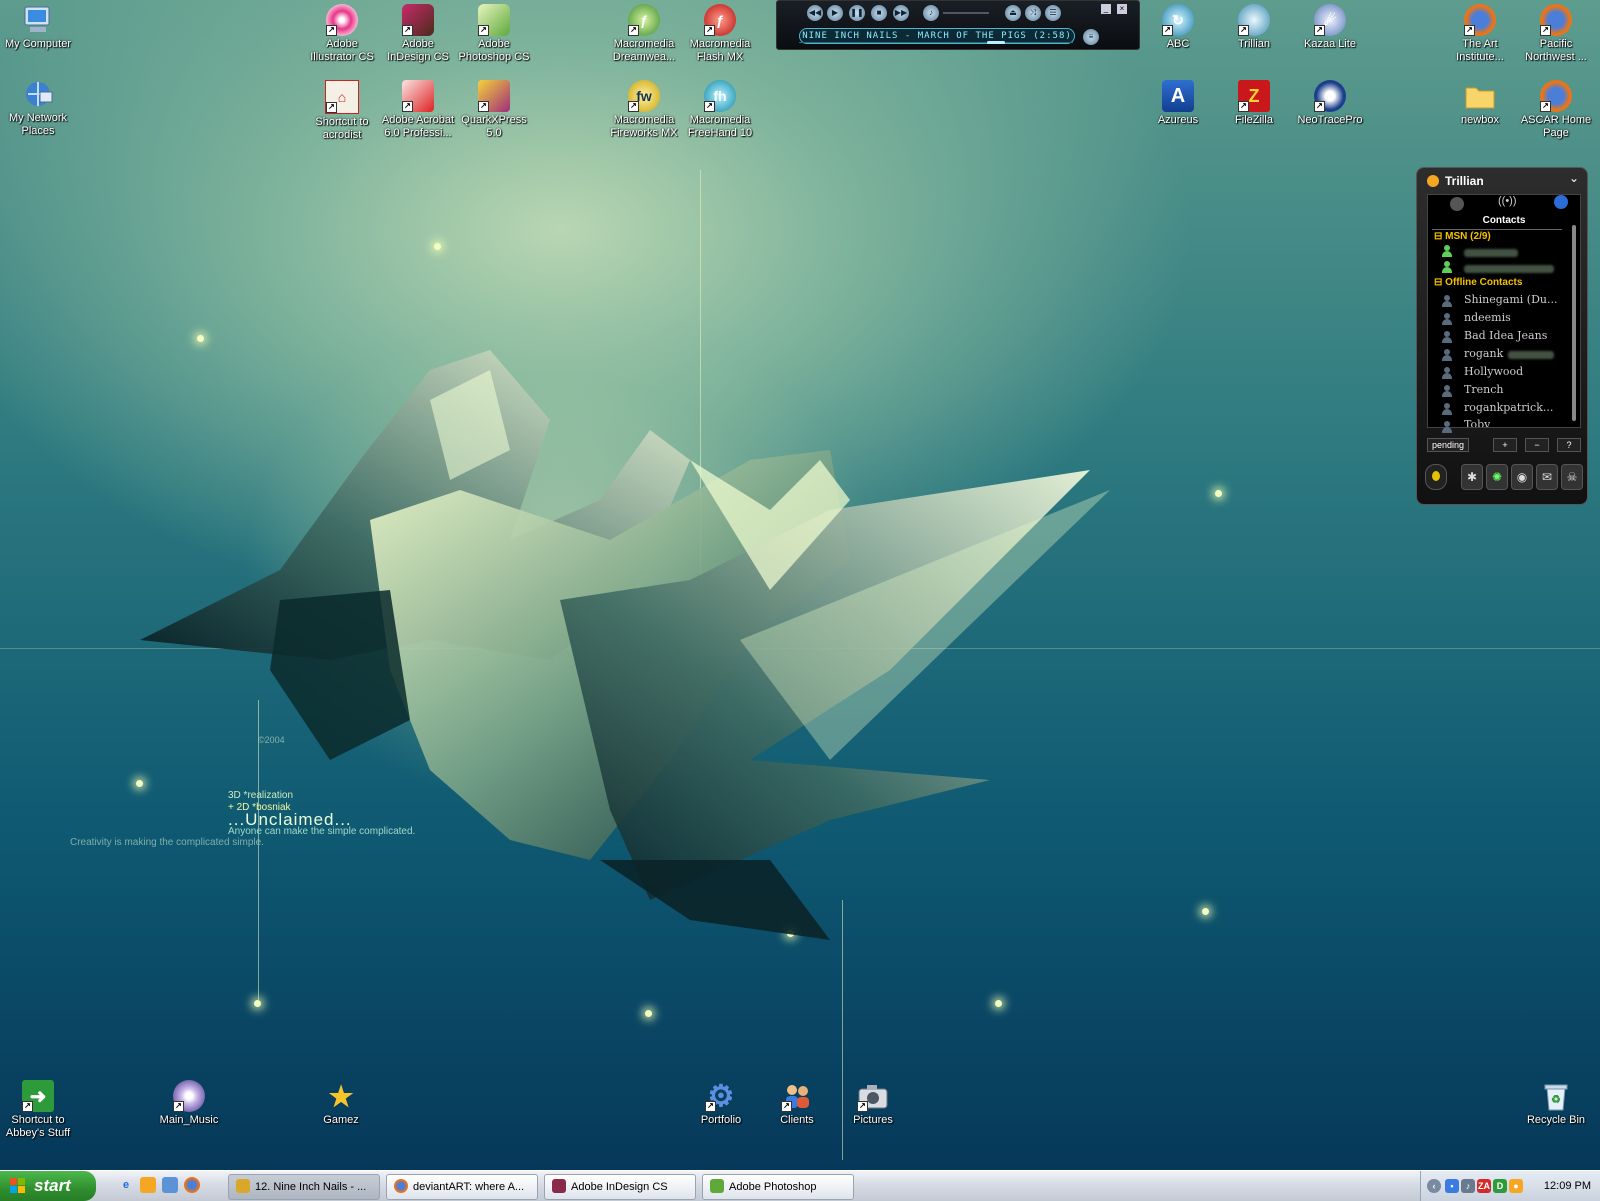 This screenshot has width=1600, height=1201. Describe the element at coordinates (797, 1103) in the screenshot. I see `desktop-icon-clients: ↗ Clients` at that location.